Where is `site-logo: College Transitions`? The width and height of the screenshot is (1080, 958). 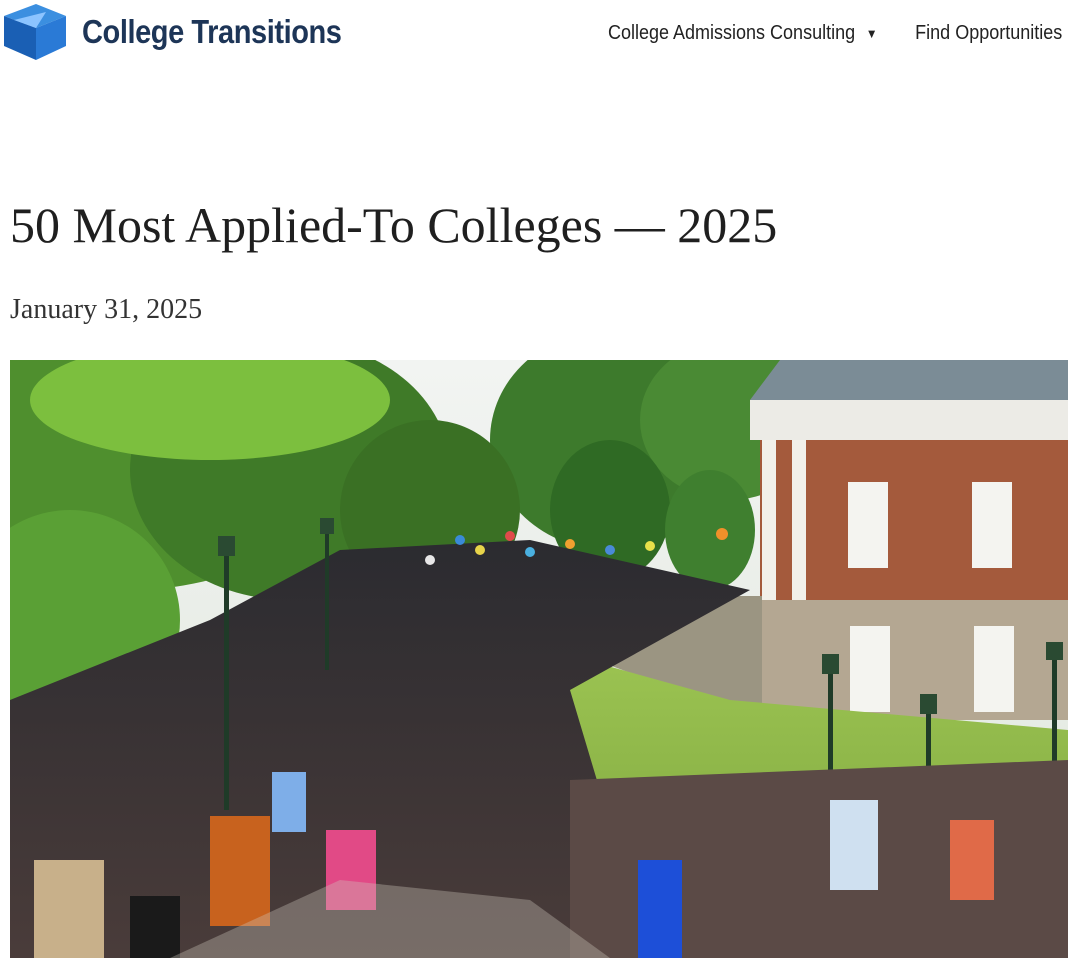
site-logo: College Transitions is located at coordinates (188, 32).